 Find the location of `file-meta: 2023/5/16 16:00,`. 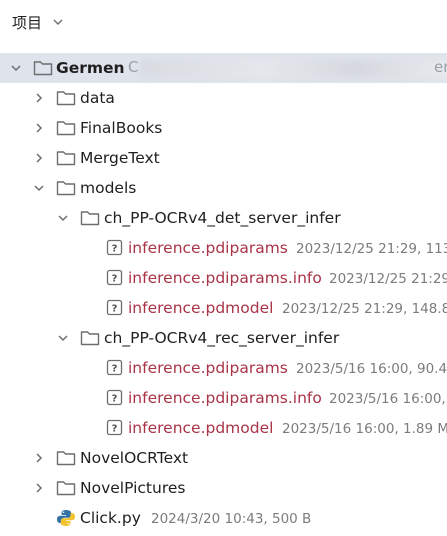

file-meta: 2023/5/16 16:00, is located at coordinates (387, 399).